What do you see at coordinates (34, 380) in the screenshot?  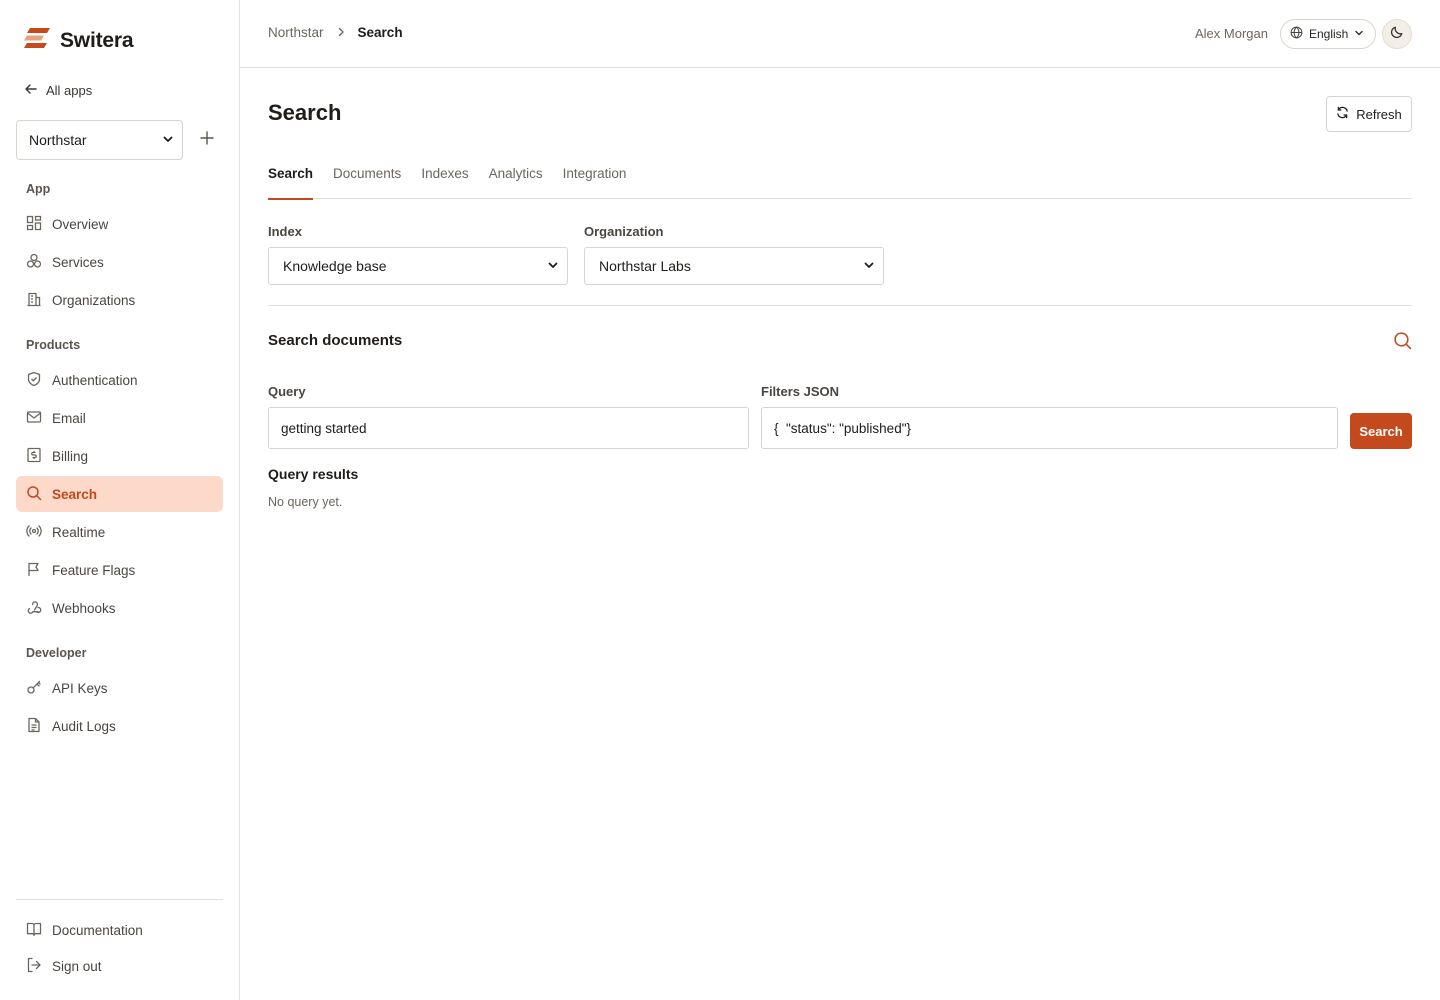 I see `shield-icon` at bounding box center [34, 380].